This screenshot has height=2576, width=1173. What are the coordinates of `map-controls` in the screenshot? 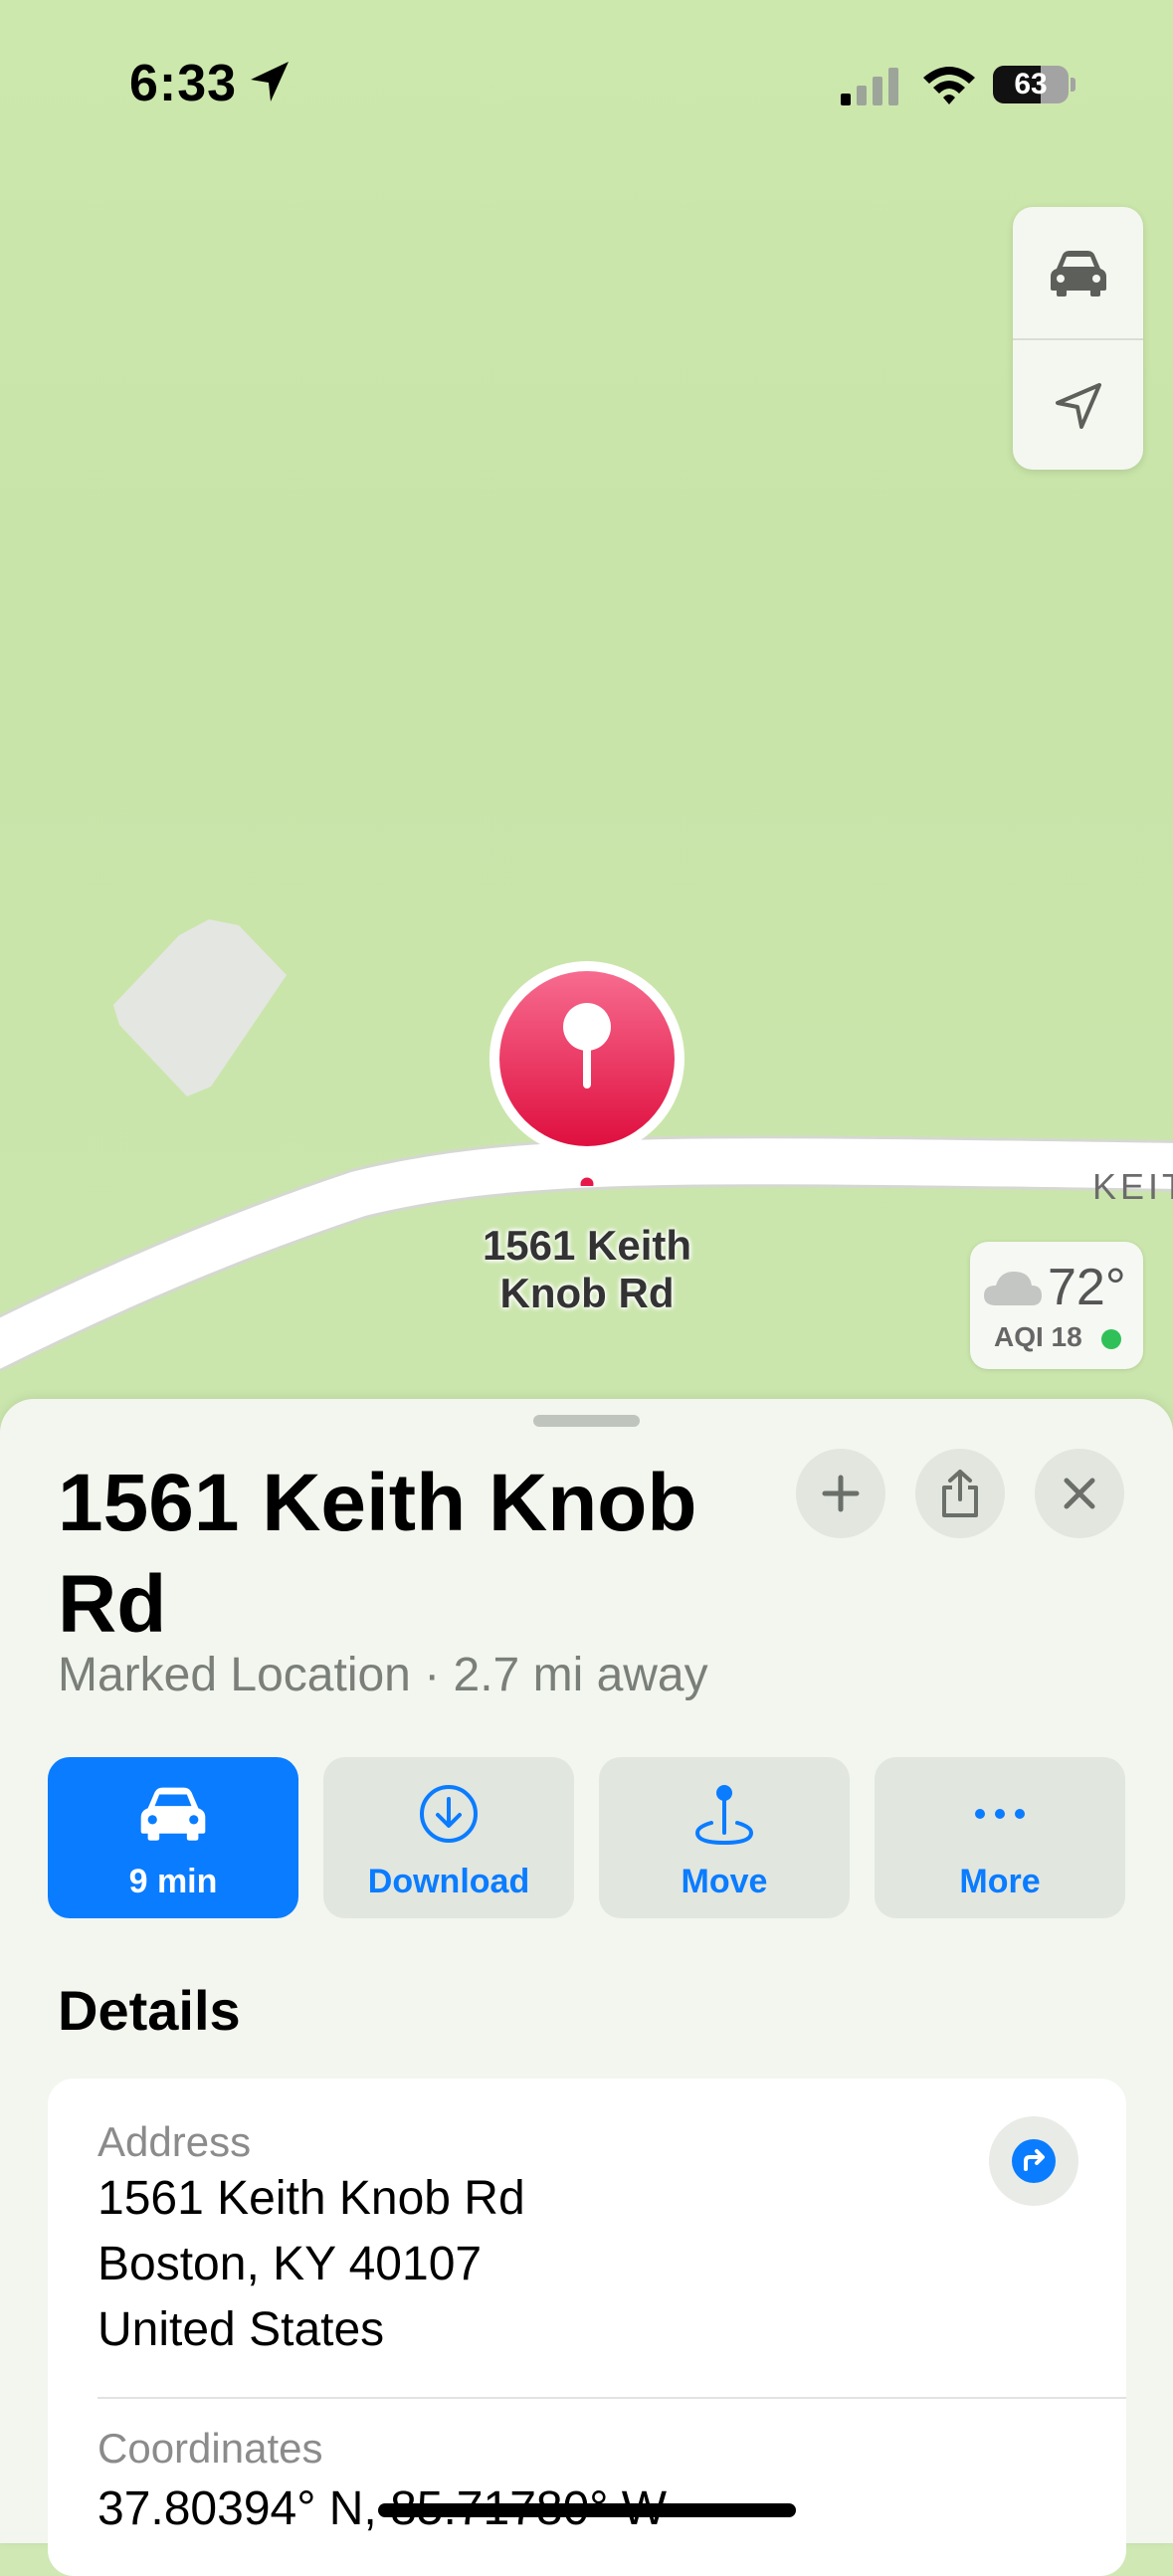 It's located at (1078, 338).